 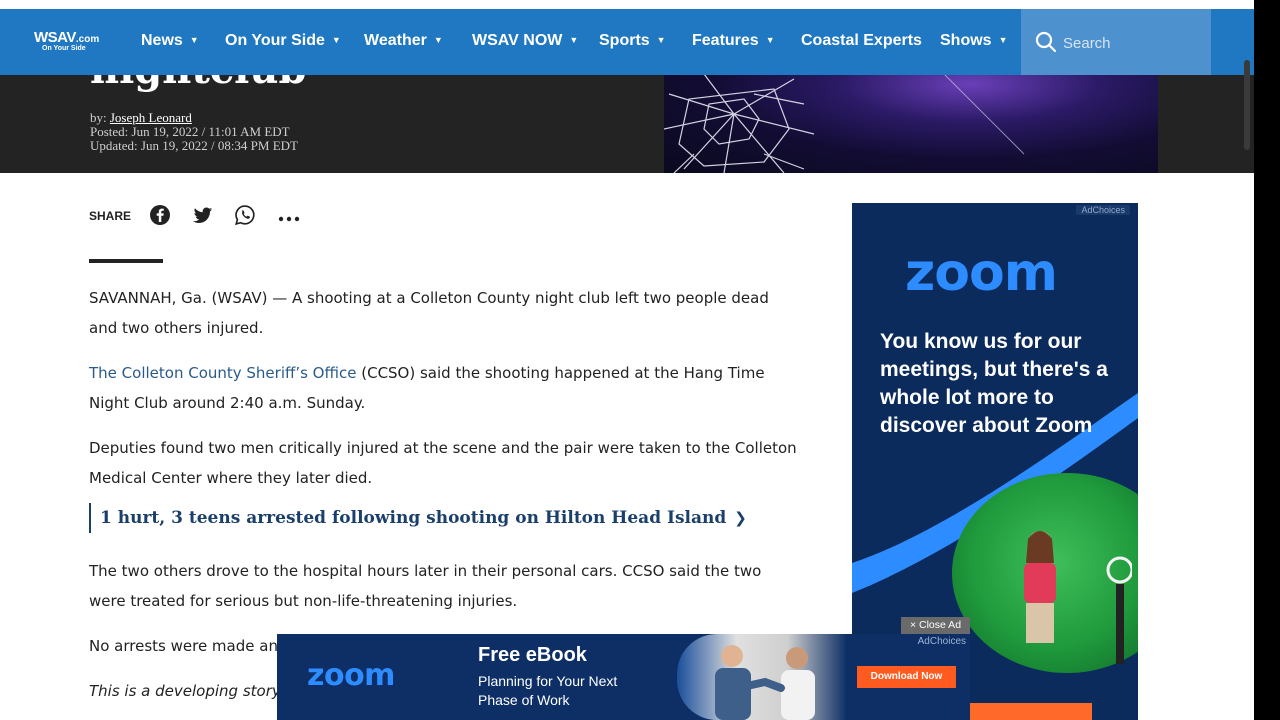 I want to click on nav-item-label: Sports, so click(x=624, y=40).